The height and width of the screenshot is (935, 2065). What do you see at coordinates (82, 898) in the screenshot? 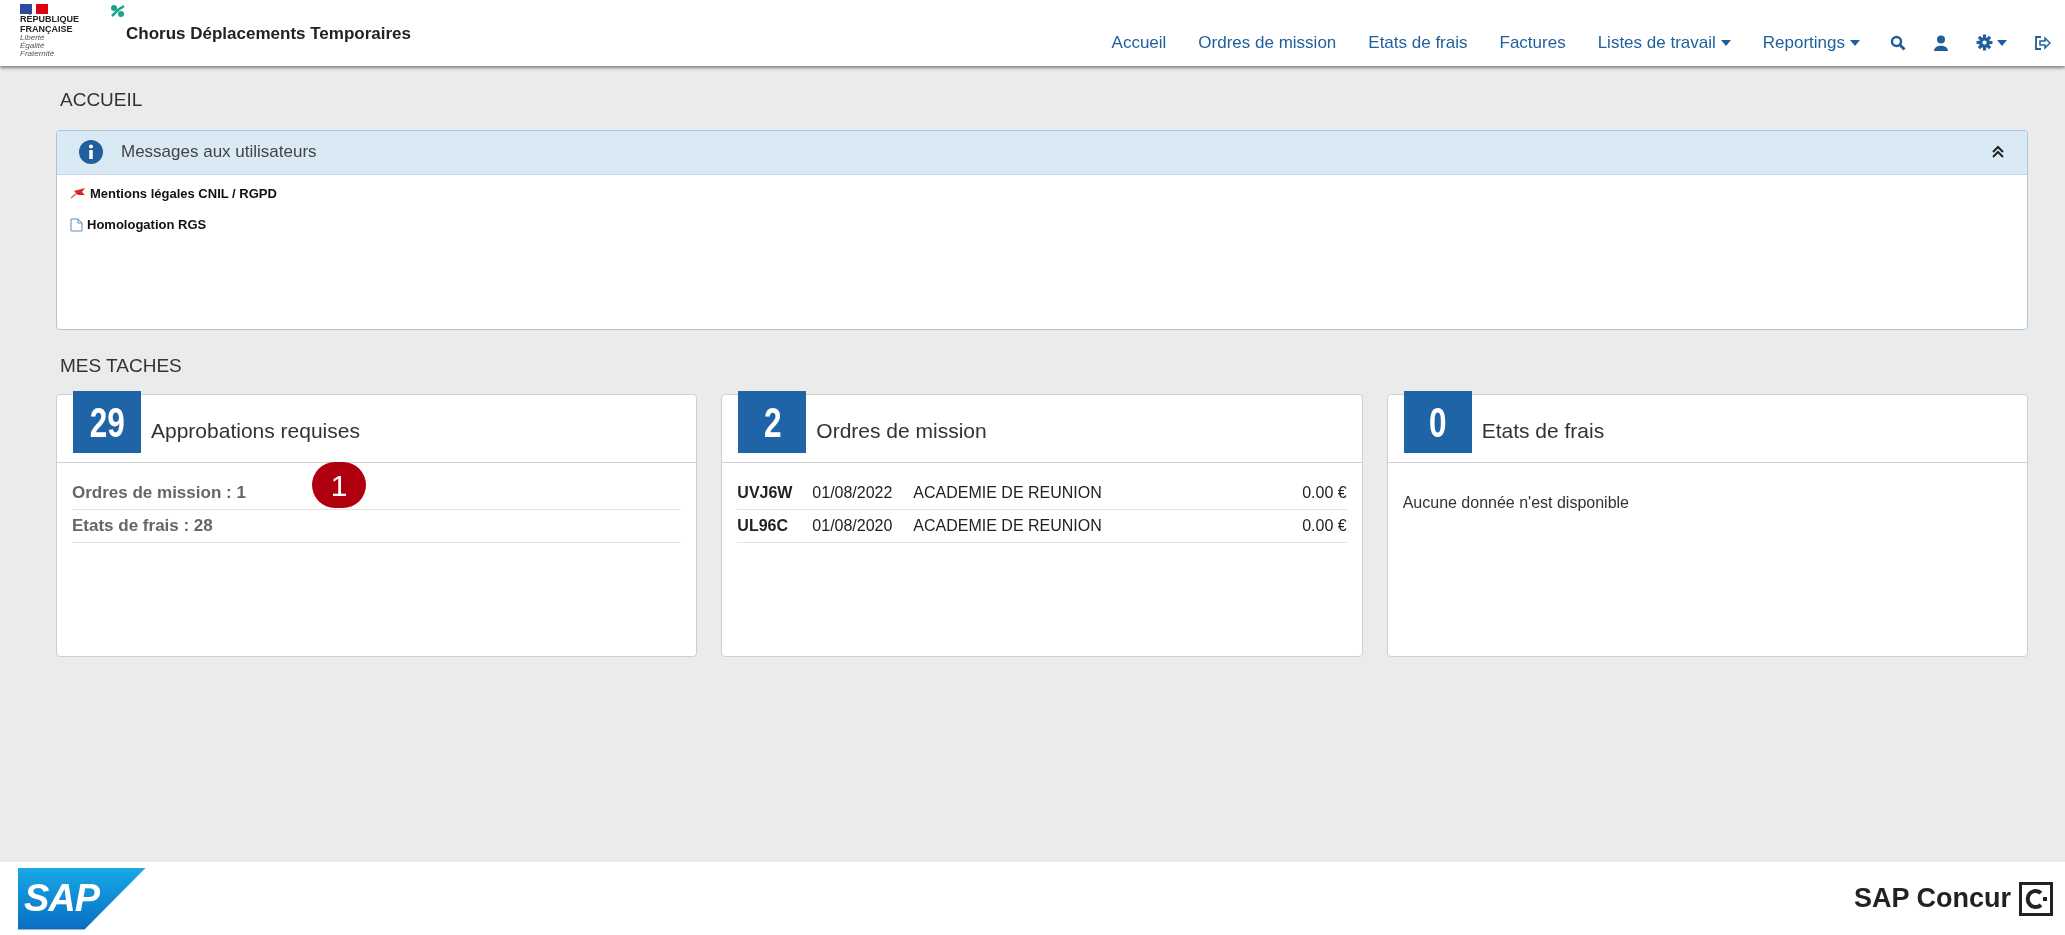
I see `sap-logo: SAP` at bounding box center [82, 898].